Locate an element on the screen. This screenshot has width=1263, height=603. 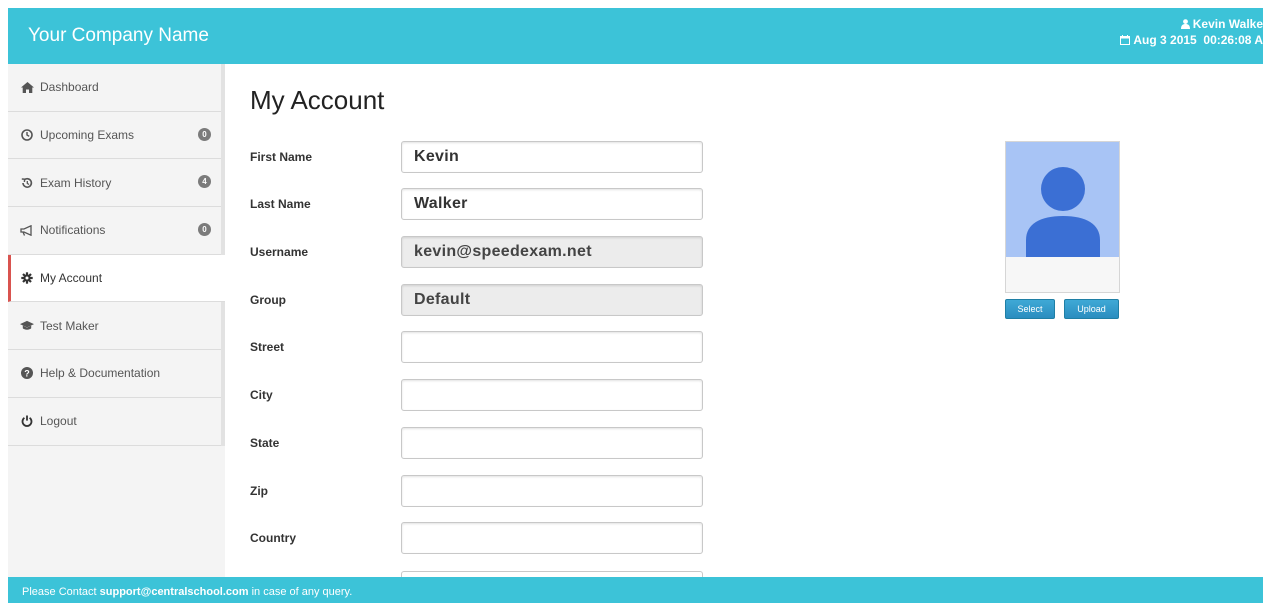
state-input is located at coordinates (552, 443).